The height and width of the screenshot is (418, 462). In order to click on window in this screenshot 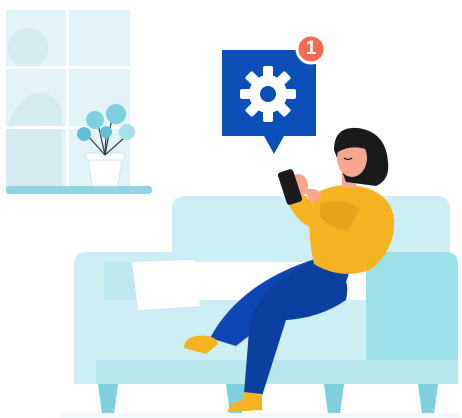, I will do `click(79, 102)`.